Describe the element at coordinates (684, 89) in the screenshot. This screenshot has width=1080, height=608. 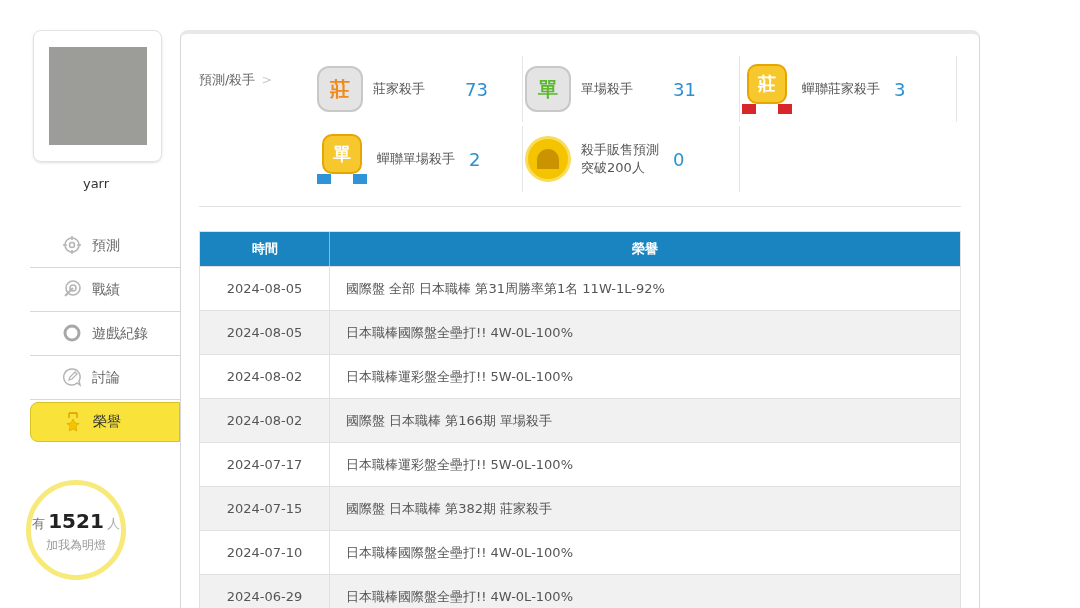
I see `badge-count: 31` at that location.